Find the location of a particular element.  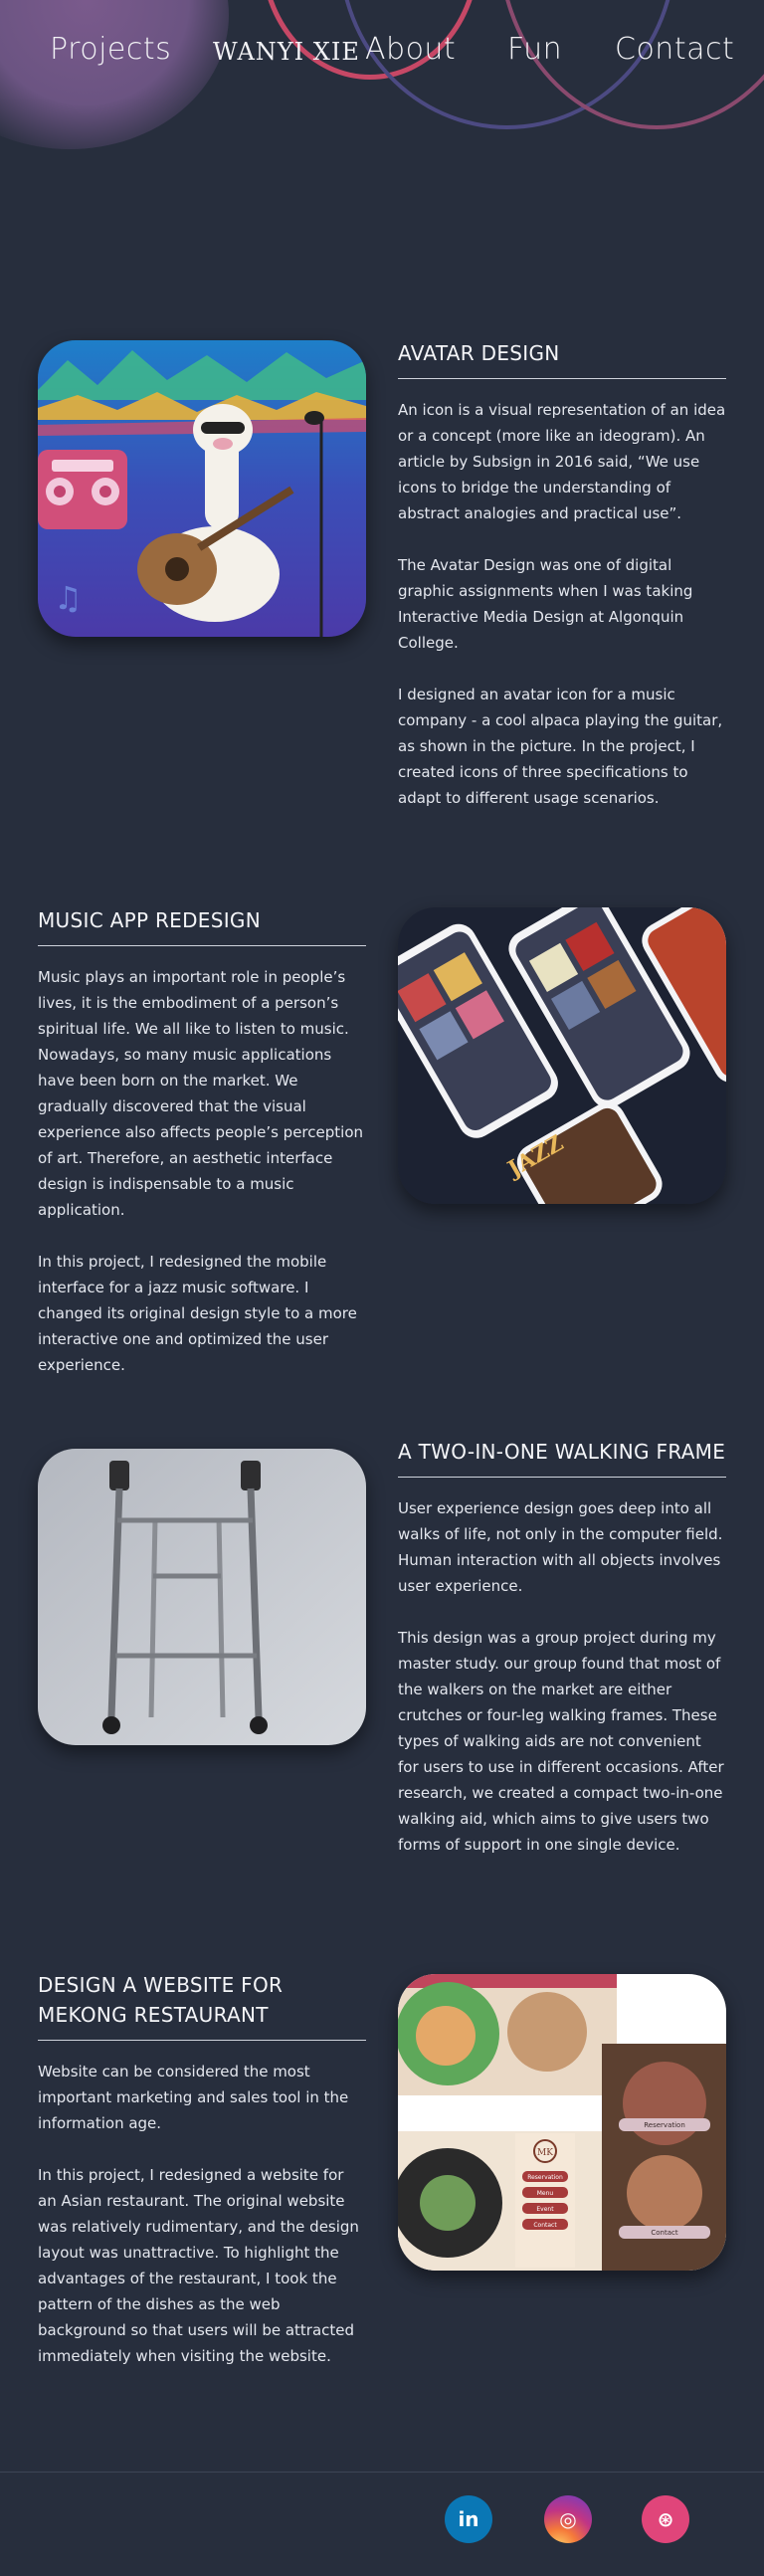

walker-illustration is located at coordinates (202, 1597).